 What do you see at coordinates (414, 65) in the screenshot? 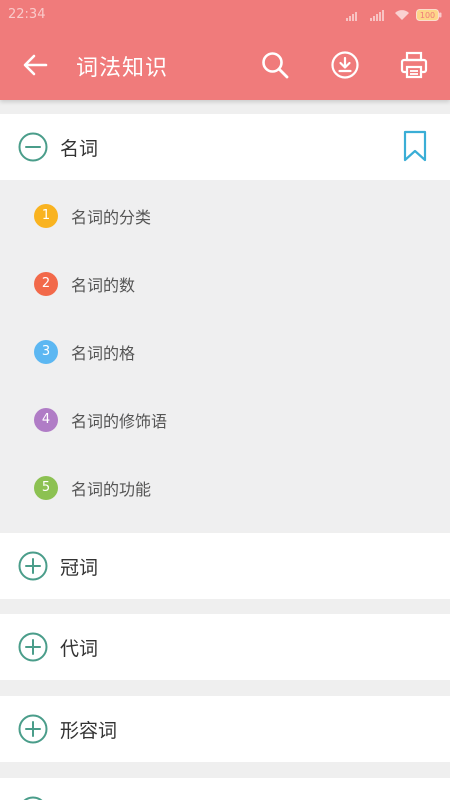
I see `printer-icon` at bounding box center [414, 65].